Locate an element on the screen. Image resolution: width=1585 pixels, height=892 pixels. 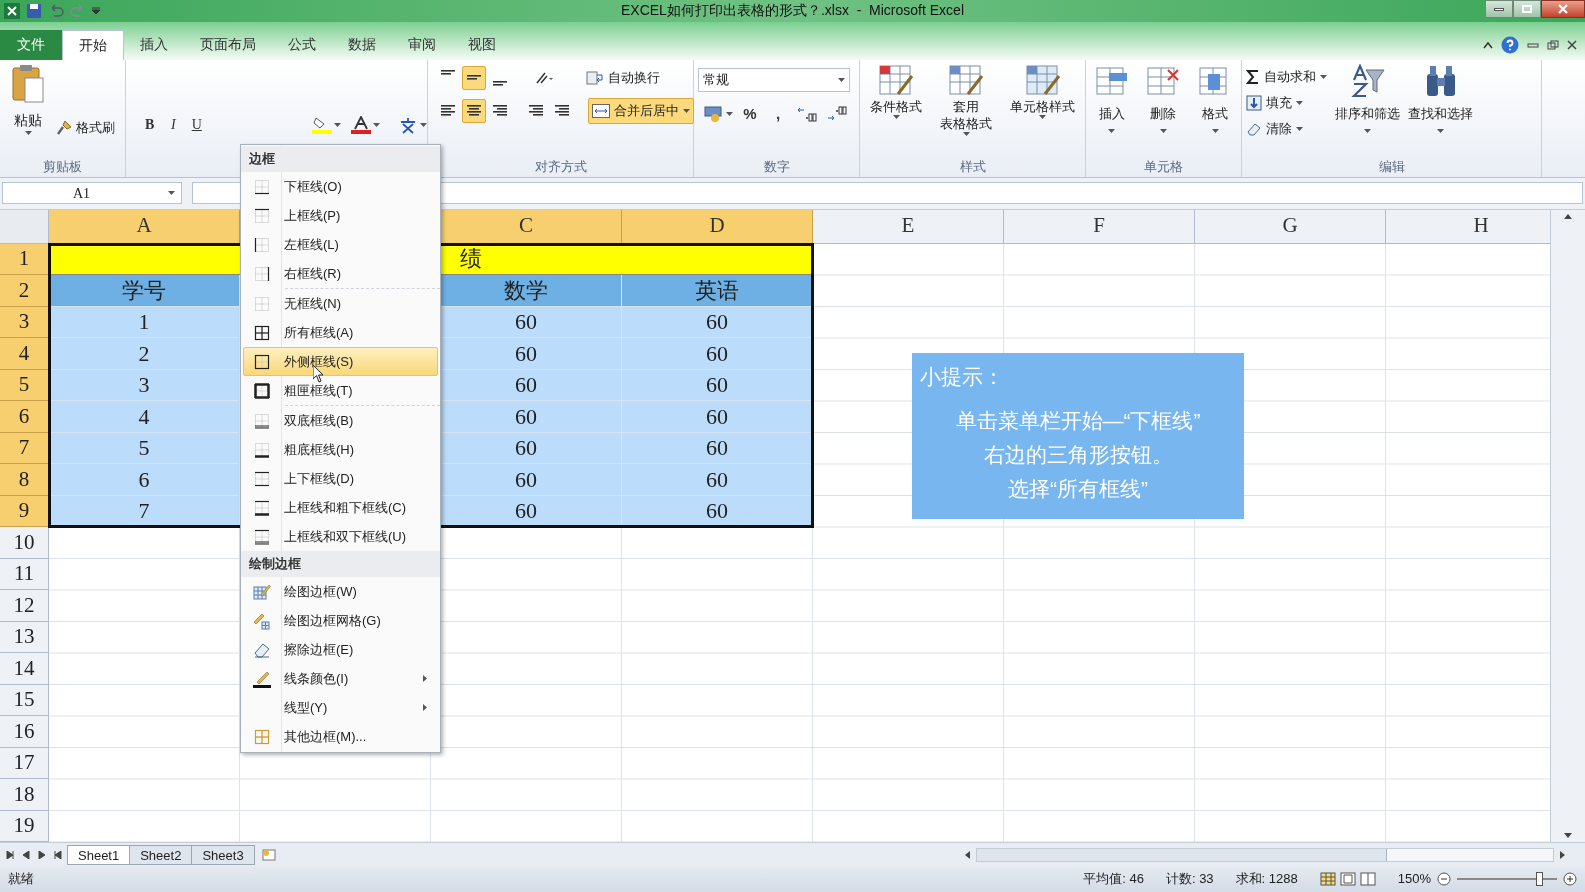
row-header: 5 is located at coordinates (24, 385).